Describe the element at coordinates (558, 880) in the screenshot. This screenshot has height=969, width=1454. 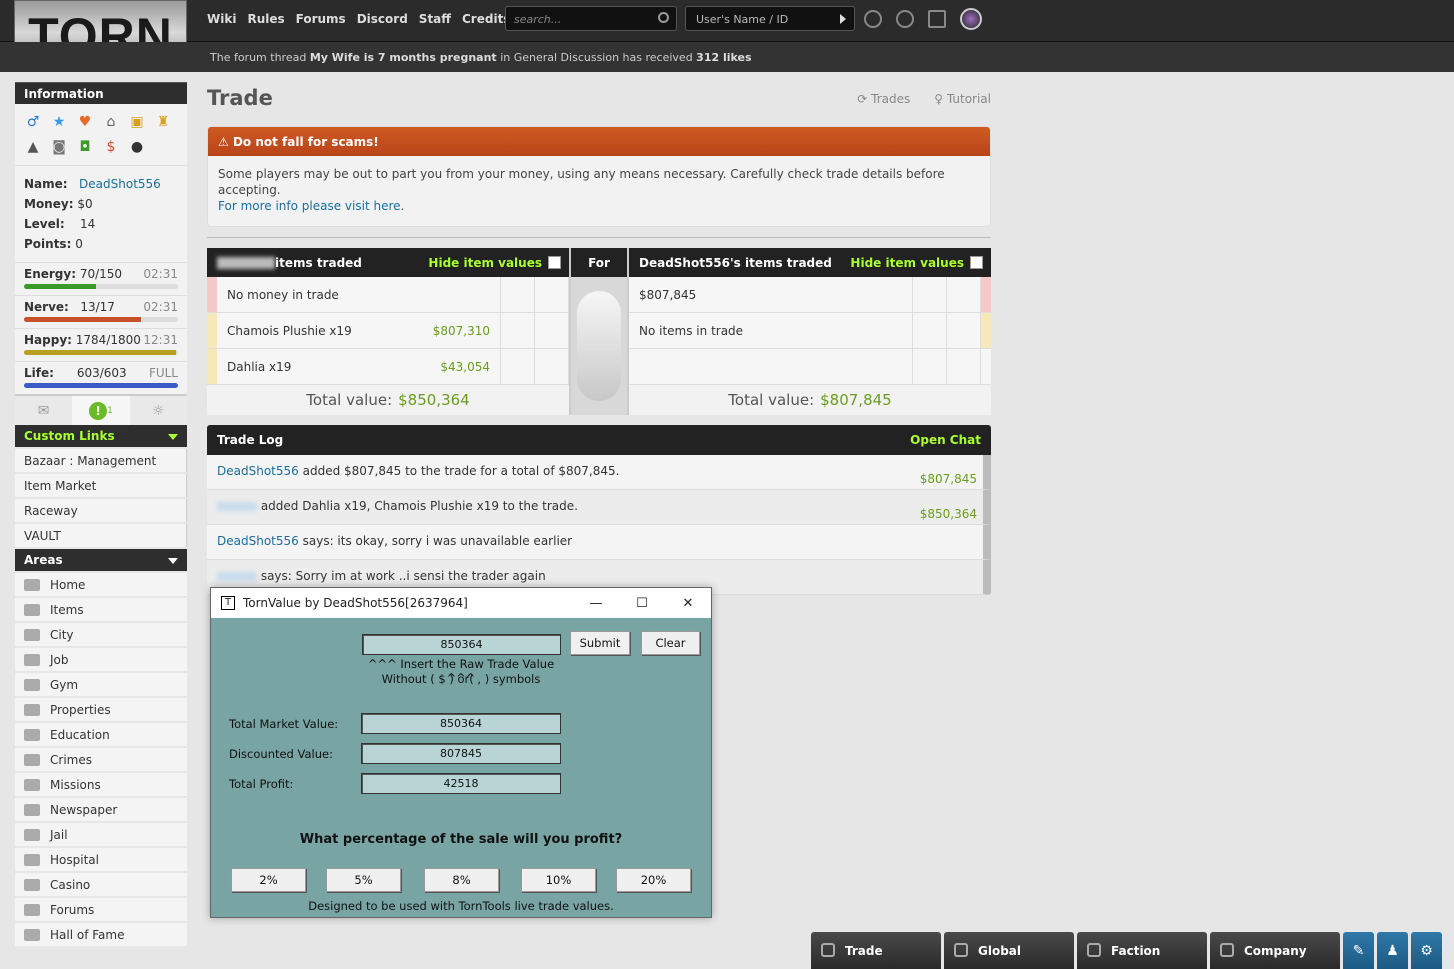
I see `pct-10-button: 10%` at that location.